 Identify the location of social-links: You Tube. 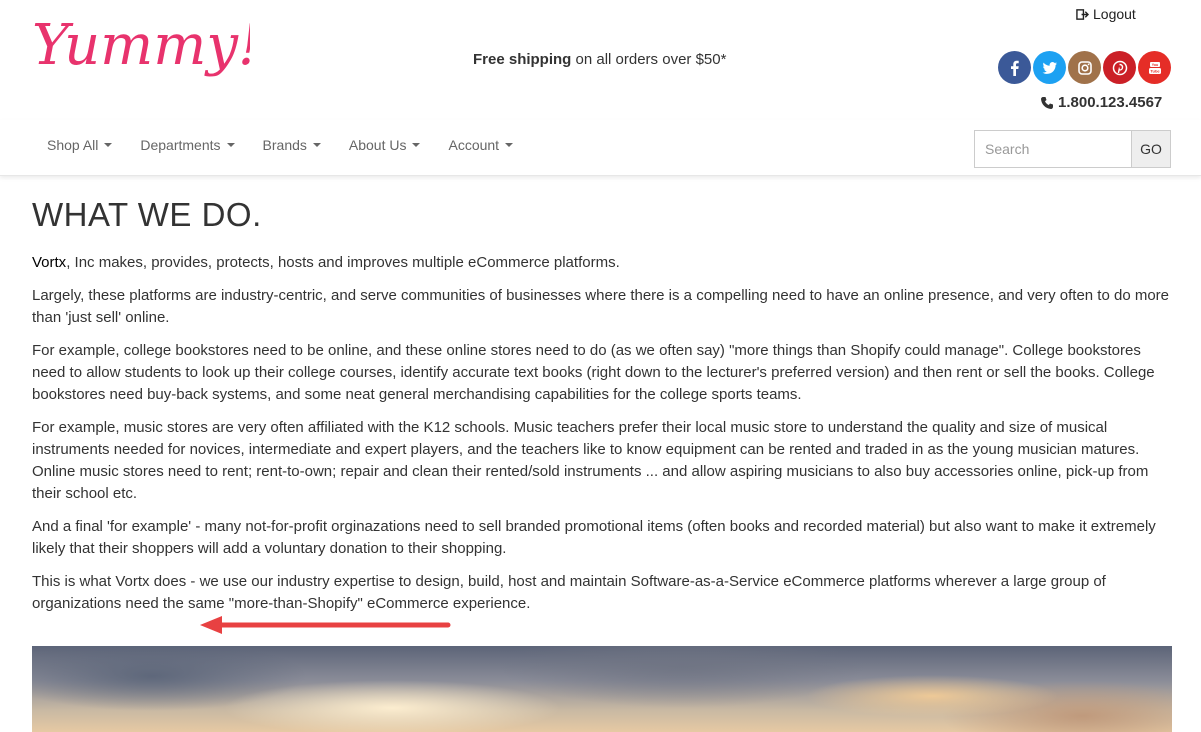
(1084, 67).